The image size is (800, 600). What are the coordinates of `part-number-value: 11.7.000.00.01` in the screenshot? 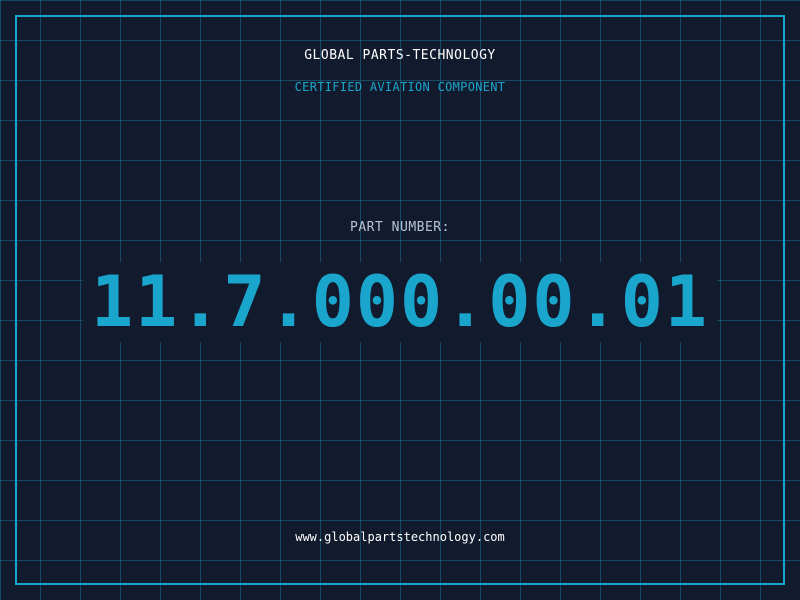 It's located at (399, 302).